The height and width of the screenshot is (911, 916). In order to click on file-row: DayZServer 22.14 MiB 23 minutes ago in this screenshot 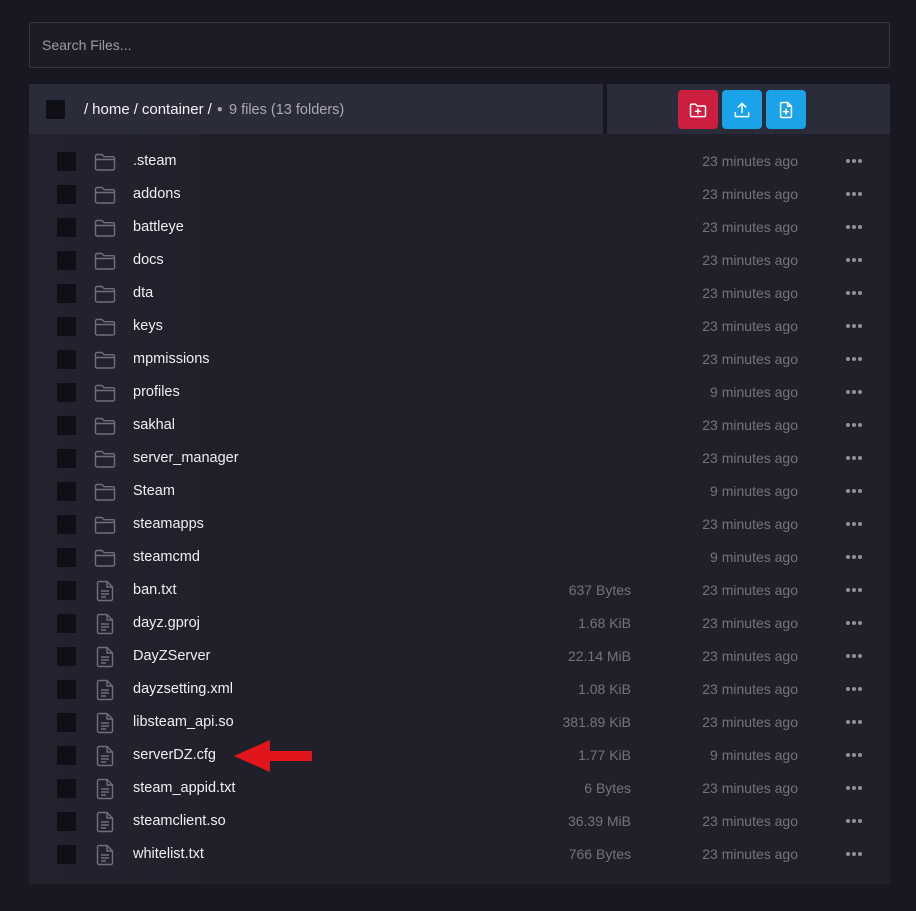, I will do `click(459, 656)`.